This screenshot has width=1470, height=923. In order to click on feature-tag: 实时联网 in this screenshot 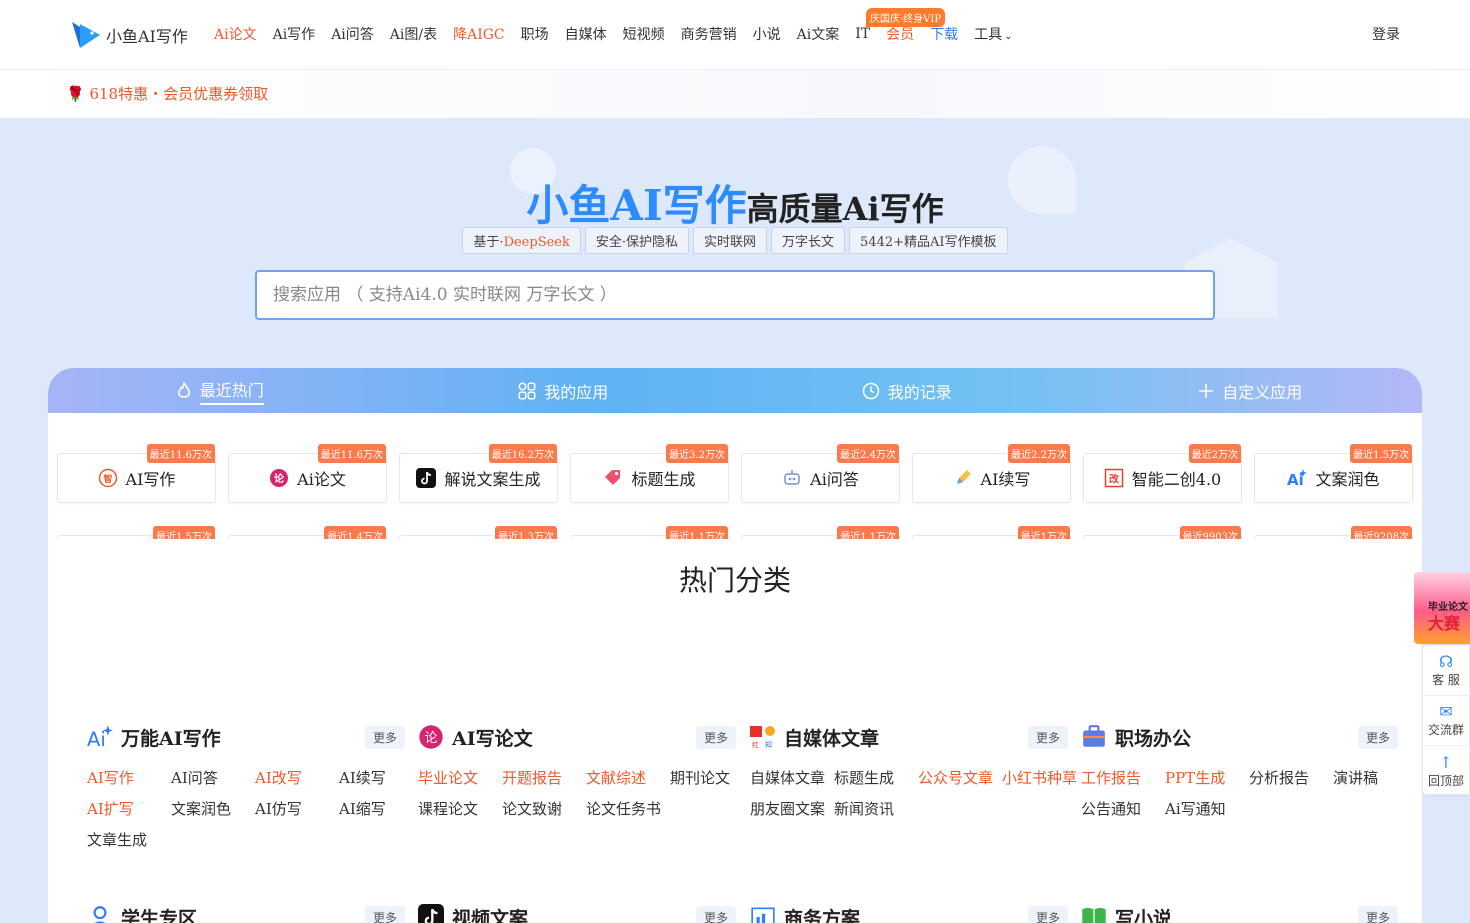, I will do `click(730, 240)`.